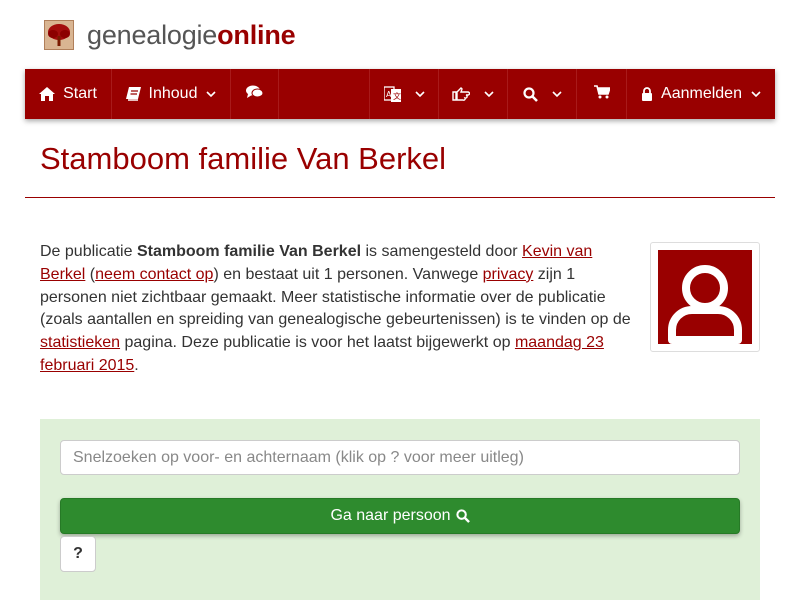 This screenshot has height=600, width=800. What do you see at coordinates (136, 365) in the screenshot?
I see `desc-text: .` at bounding box center [136, 365].